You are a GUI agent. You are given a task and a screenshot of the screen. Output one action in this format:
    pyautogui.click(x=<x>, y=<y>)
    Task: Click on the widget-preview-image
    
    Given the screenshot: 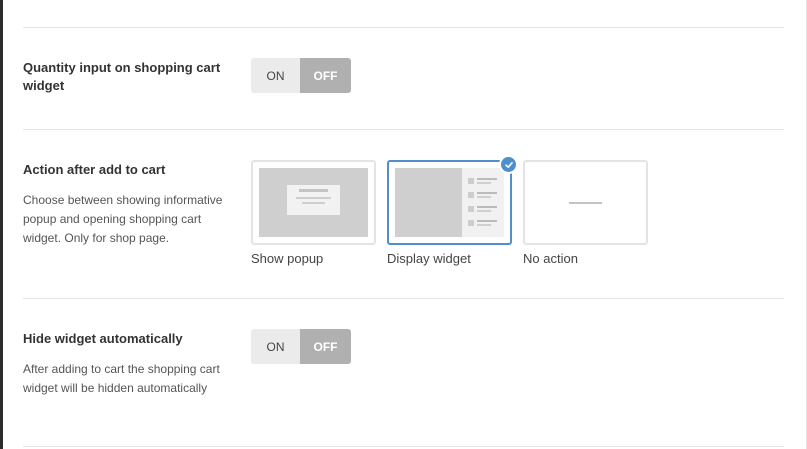 What is the action you would take?
    pyautogui.click(x=449, y=202)
    